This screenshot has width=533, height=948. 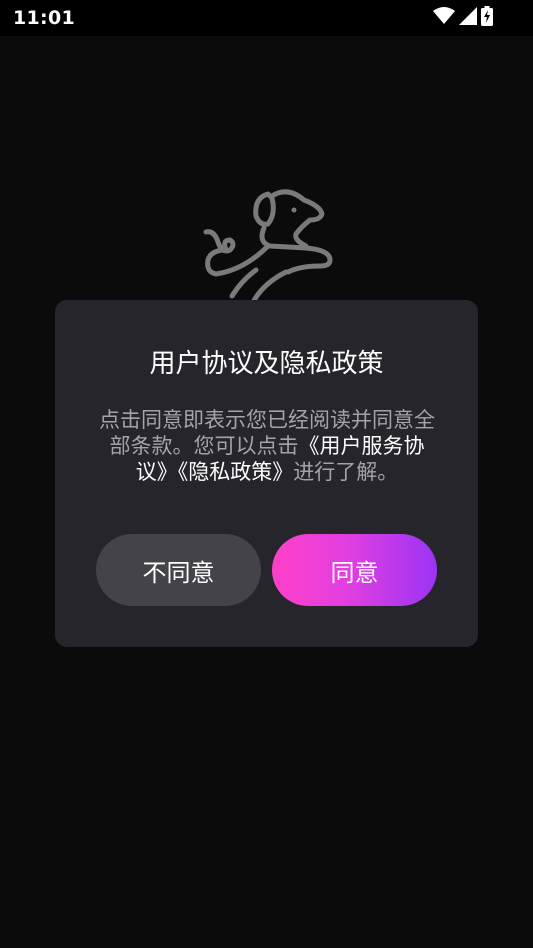 What do you see at coordinates (266, 364) in the screenshot?
I see `dialog-title: 用户协议及隐私政策` at bounding box center [266, 364].